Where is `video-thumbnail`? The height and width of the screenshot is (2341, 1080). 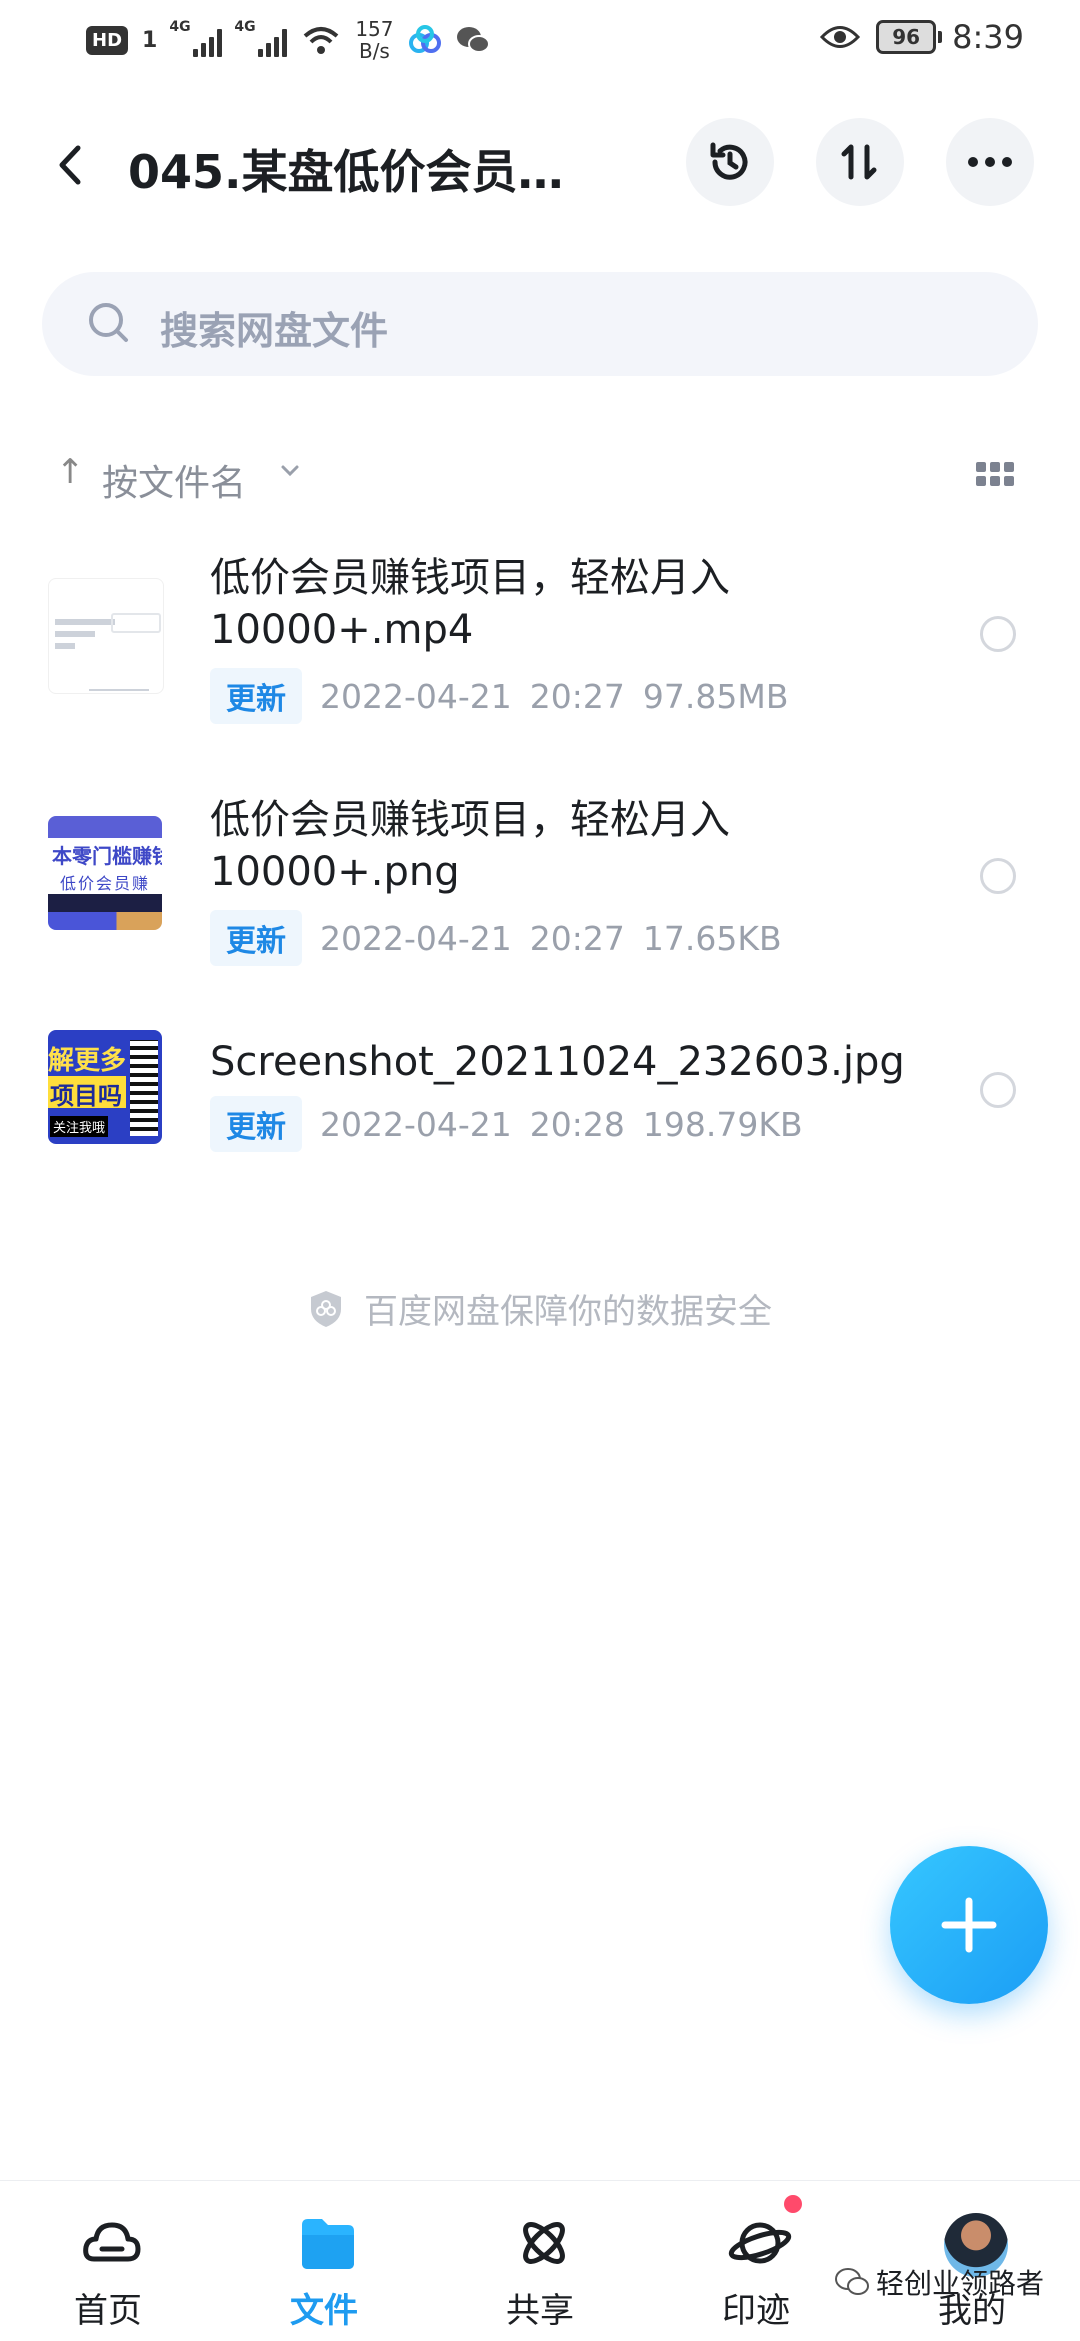
video-thumbnail is located at coordinates (106, 636).